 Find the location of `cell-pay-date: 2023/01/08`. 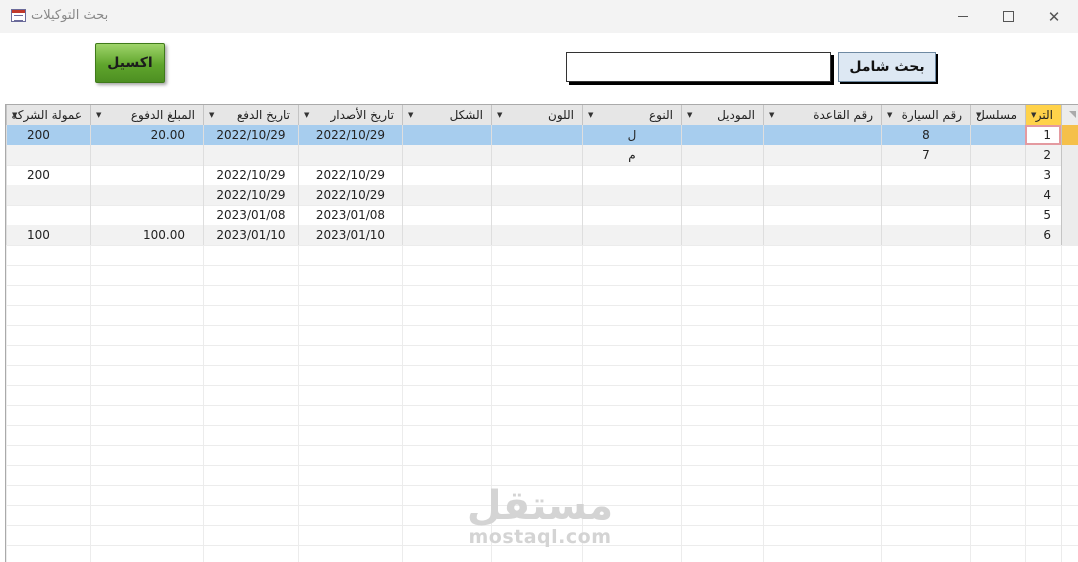

cell-pay-date: 2023/01/08 is located at coordinates (250, 215).